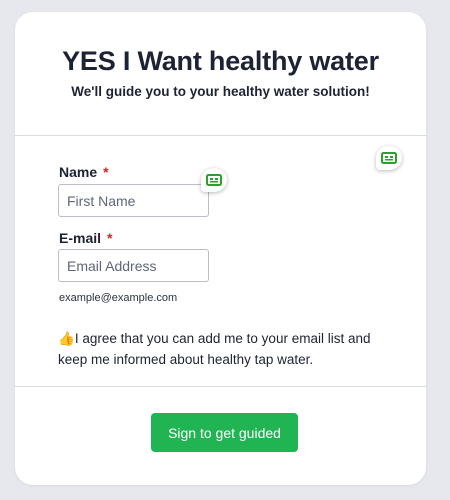  What do you see at coordinates (220, 386) in the screenshot?
I see `footer-divider` at bounding box center [220, 386].